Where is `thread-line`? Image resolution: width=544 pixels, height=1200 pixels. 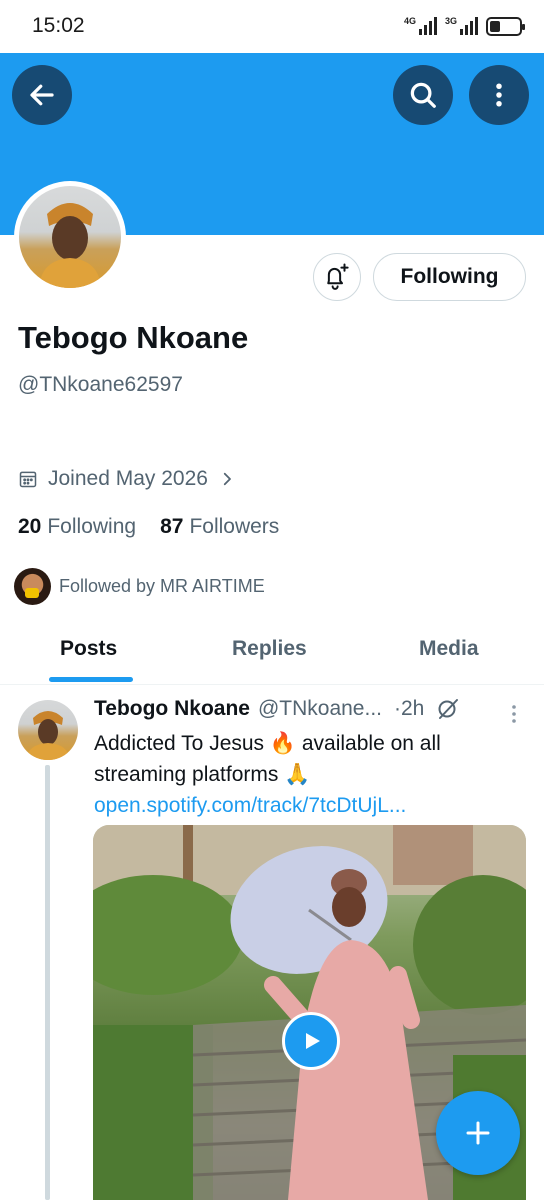 thread-line is located at coordinates (47, 982).